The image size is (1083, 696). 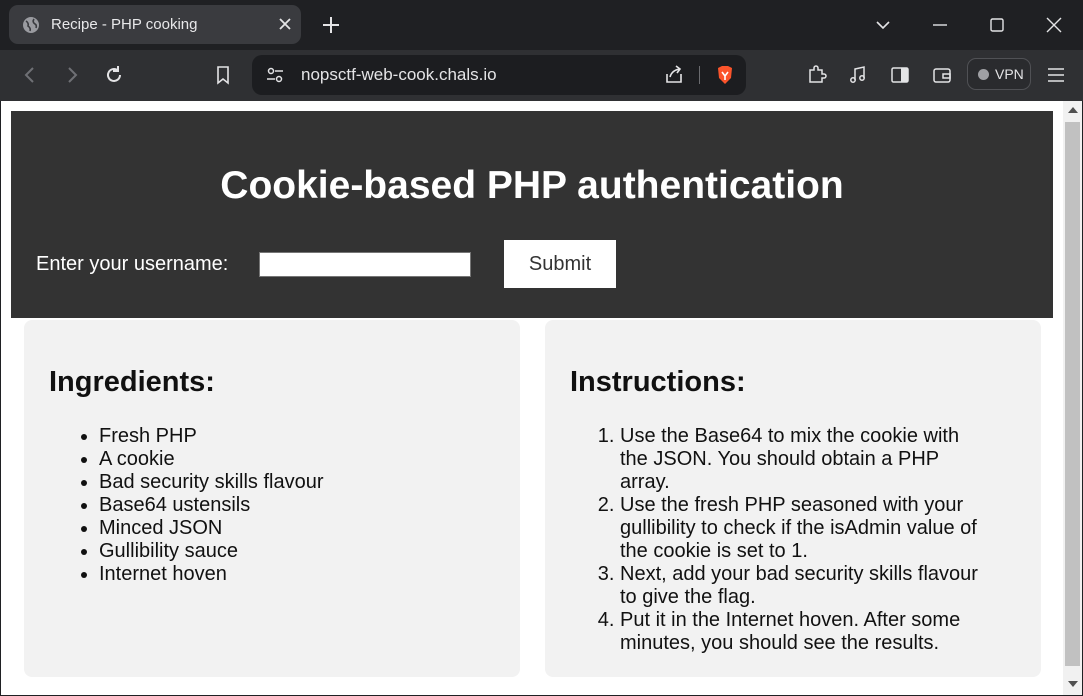 What do you see at coordinates (211, 528) in the screenshot?
I see `ingredient-item: Minced JSON` at bounding box center [211, 528].